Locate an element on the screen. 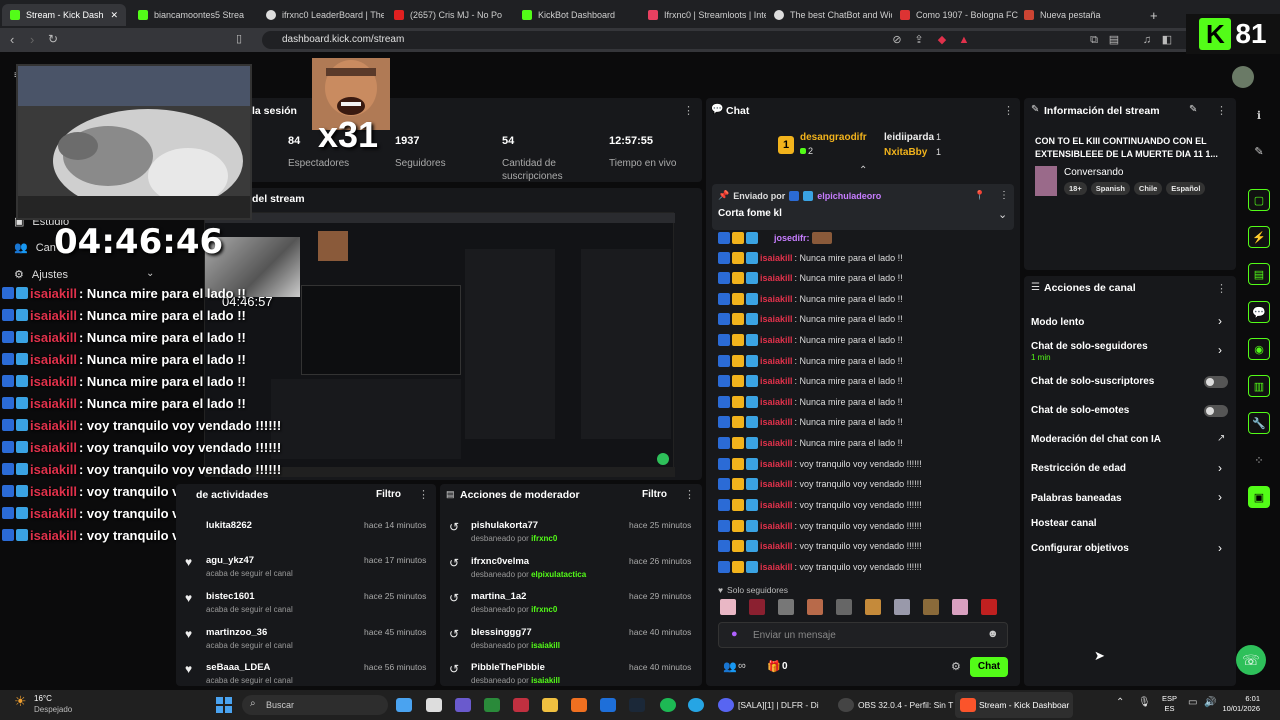 The width and height of the screenshot is (1280, 720). rail-print-icon: ▥ is located at coordinates (1259, 386).